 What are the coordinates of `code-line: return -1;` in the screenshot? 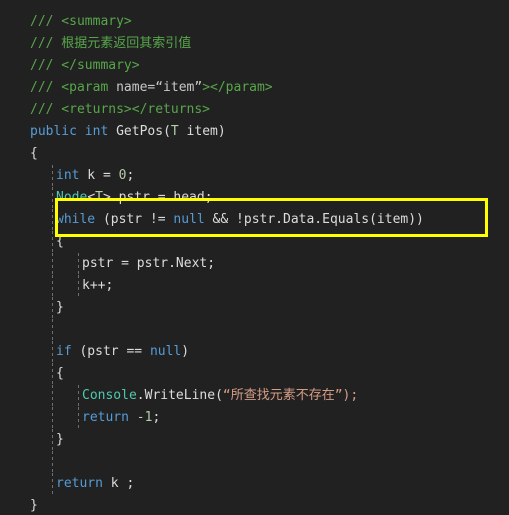 It's located at (254, 418).